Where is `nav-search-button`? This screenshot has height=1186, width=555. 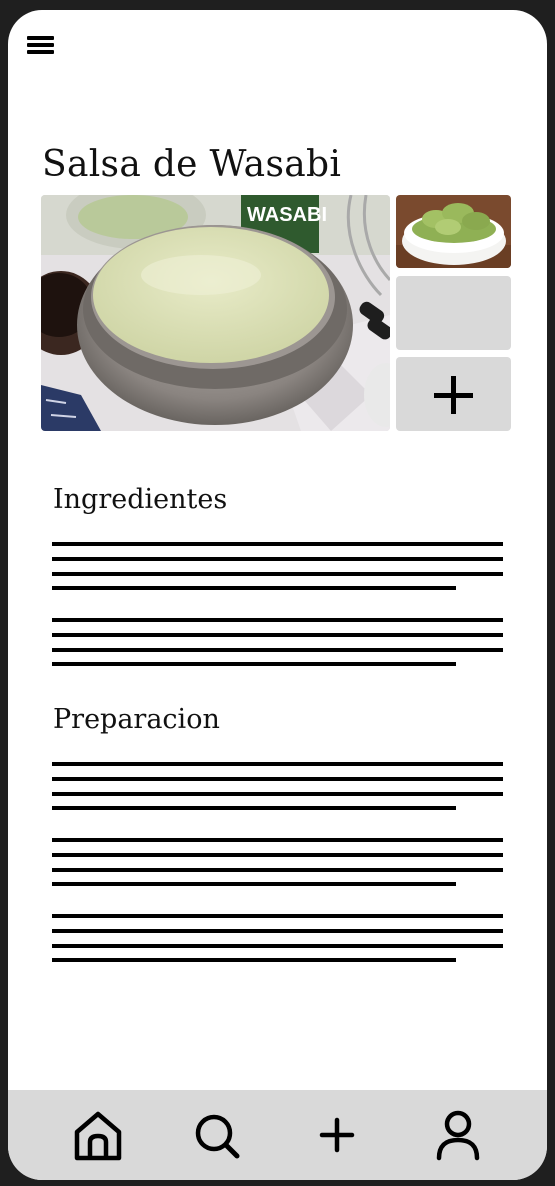
nav-search-button is located at coordinates (218, 1136).